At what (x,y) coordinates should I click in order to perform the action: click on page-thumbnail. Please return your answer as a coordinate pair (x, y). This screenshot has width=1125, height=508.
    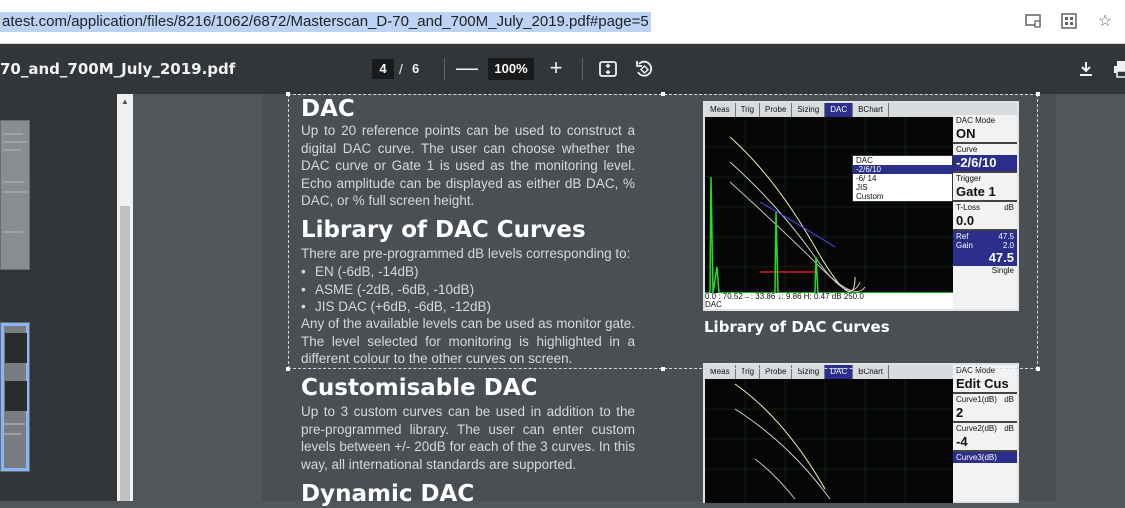
    Looking at the image, I should click on (15, 195).